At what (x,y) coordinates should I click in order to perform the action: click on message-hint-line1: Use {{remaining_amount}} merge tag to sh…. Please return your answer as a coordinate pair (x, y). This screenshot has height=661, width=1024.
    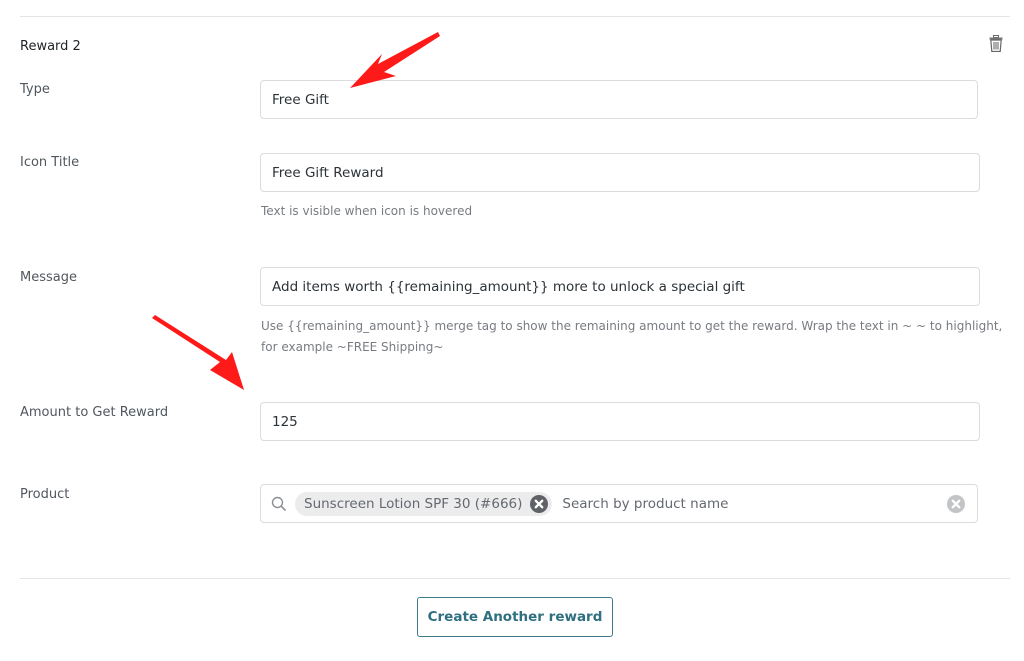
    Looking at the image, I should click on (632, 326).